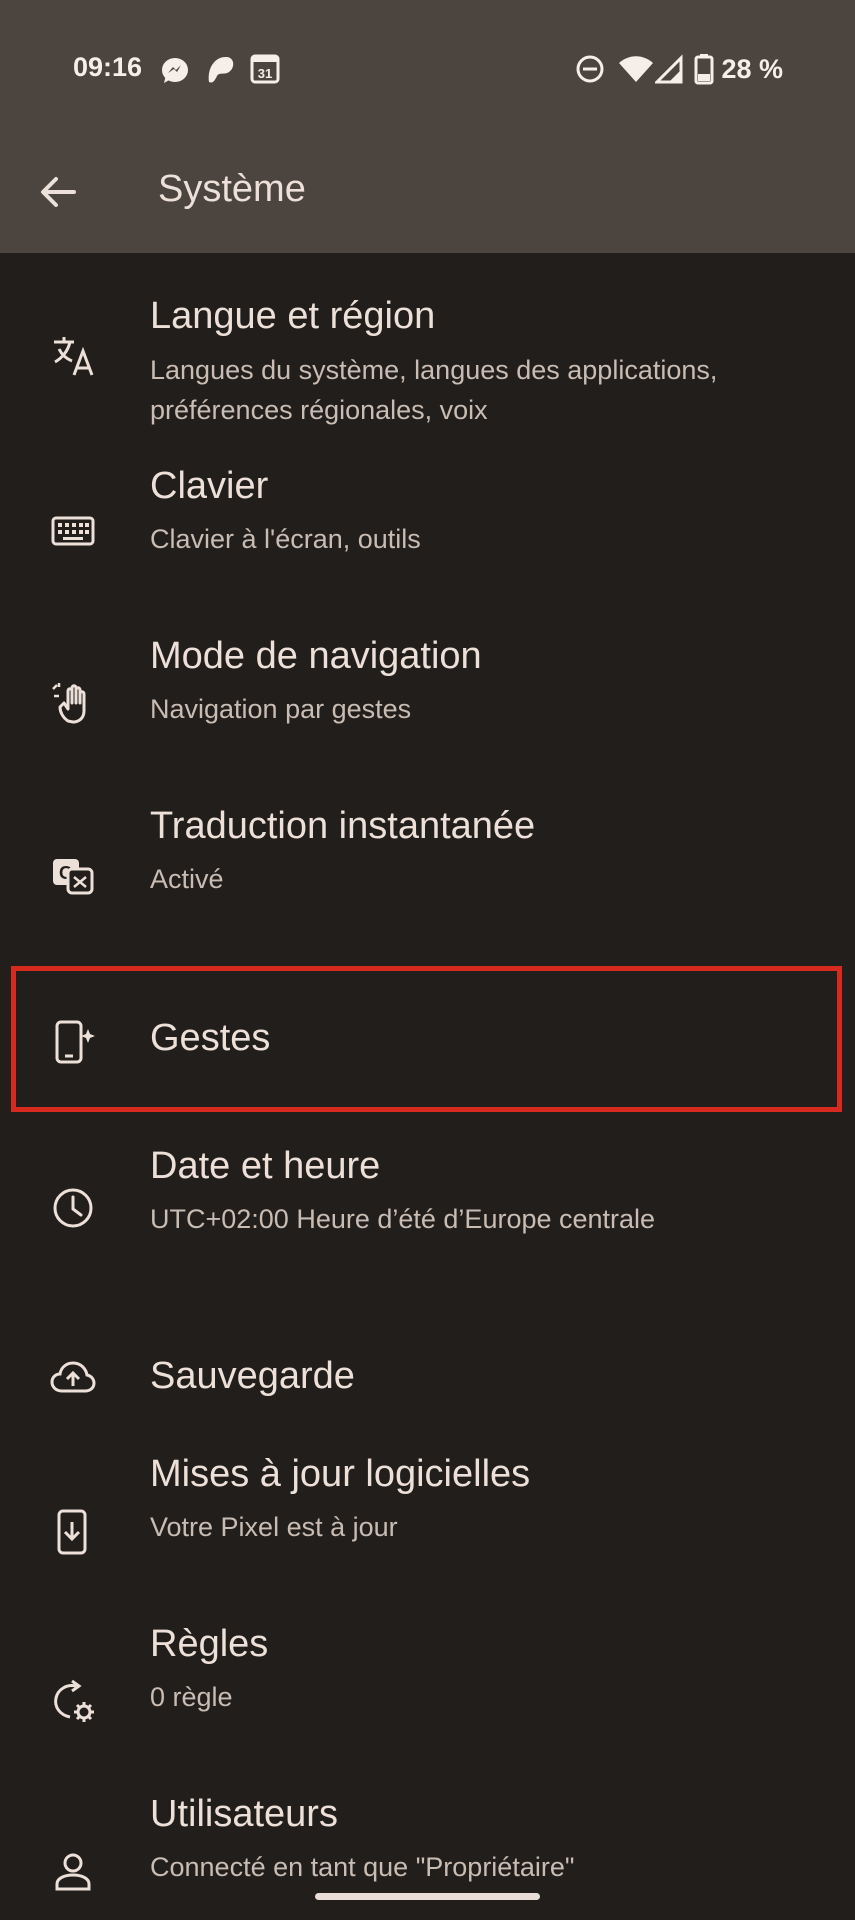 This screenshot has height=1920, width=855. What do you see at coordinates (73, 1872) in the screenshot?
I see `person-icon` at bounding box center [73, 1872].